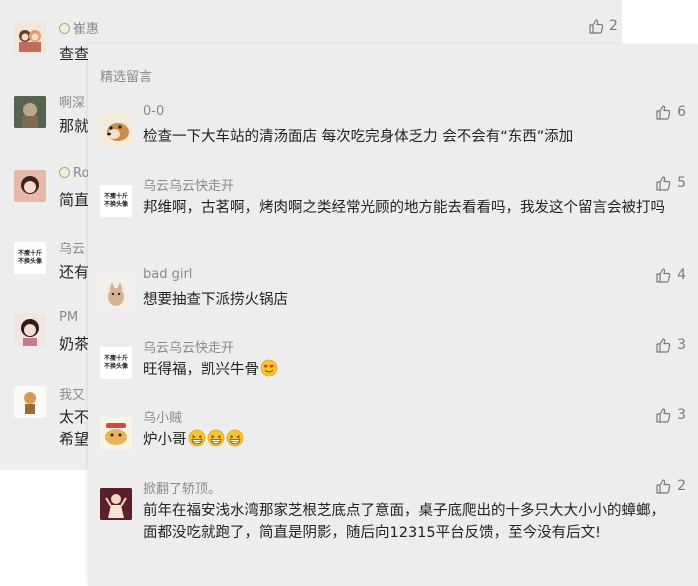 This screenshot has height=586, width=698. I want to click on commenter-name: bad girl, so click(167, 274).